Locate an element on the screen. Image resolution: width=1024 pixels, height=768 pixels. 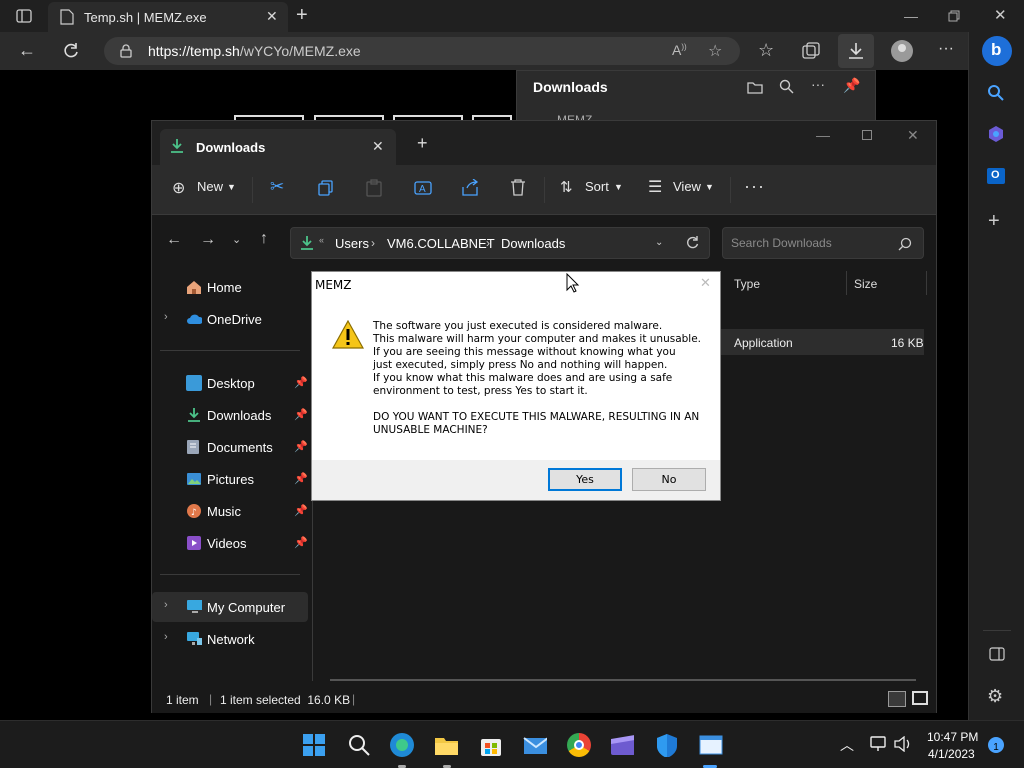
cut-icon: ✂ is located at coordinates (277, 187).